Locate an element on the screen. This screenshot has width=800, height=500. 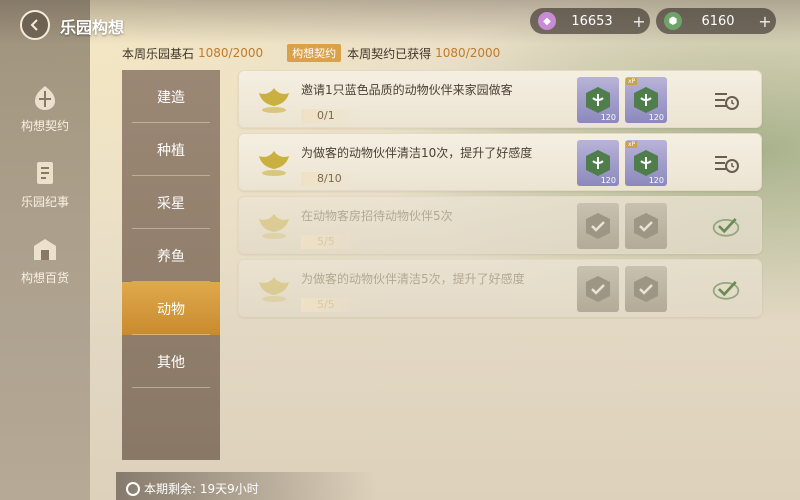
sidebar-item-chronicle: 乐园纪事 is located at coordinates (45, 184).